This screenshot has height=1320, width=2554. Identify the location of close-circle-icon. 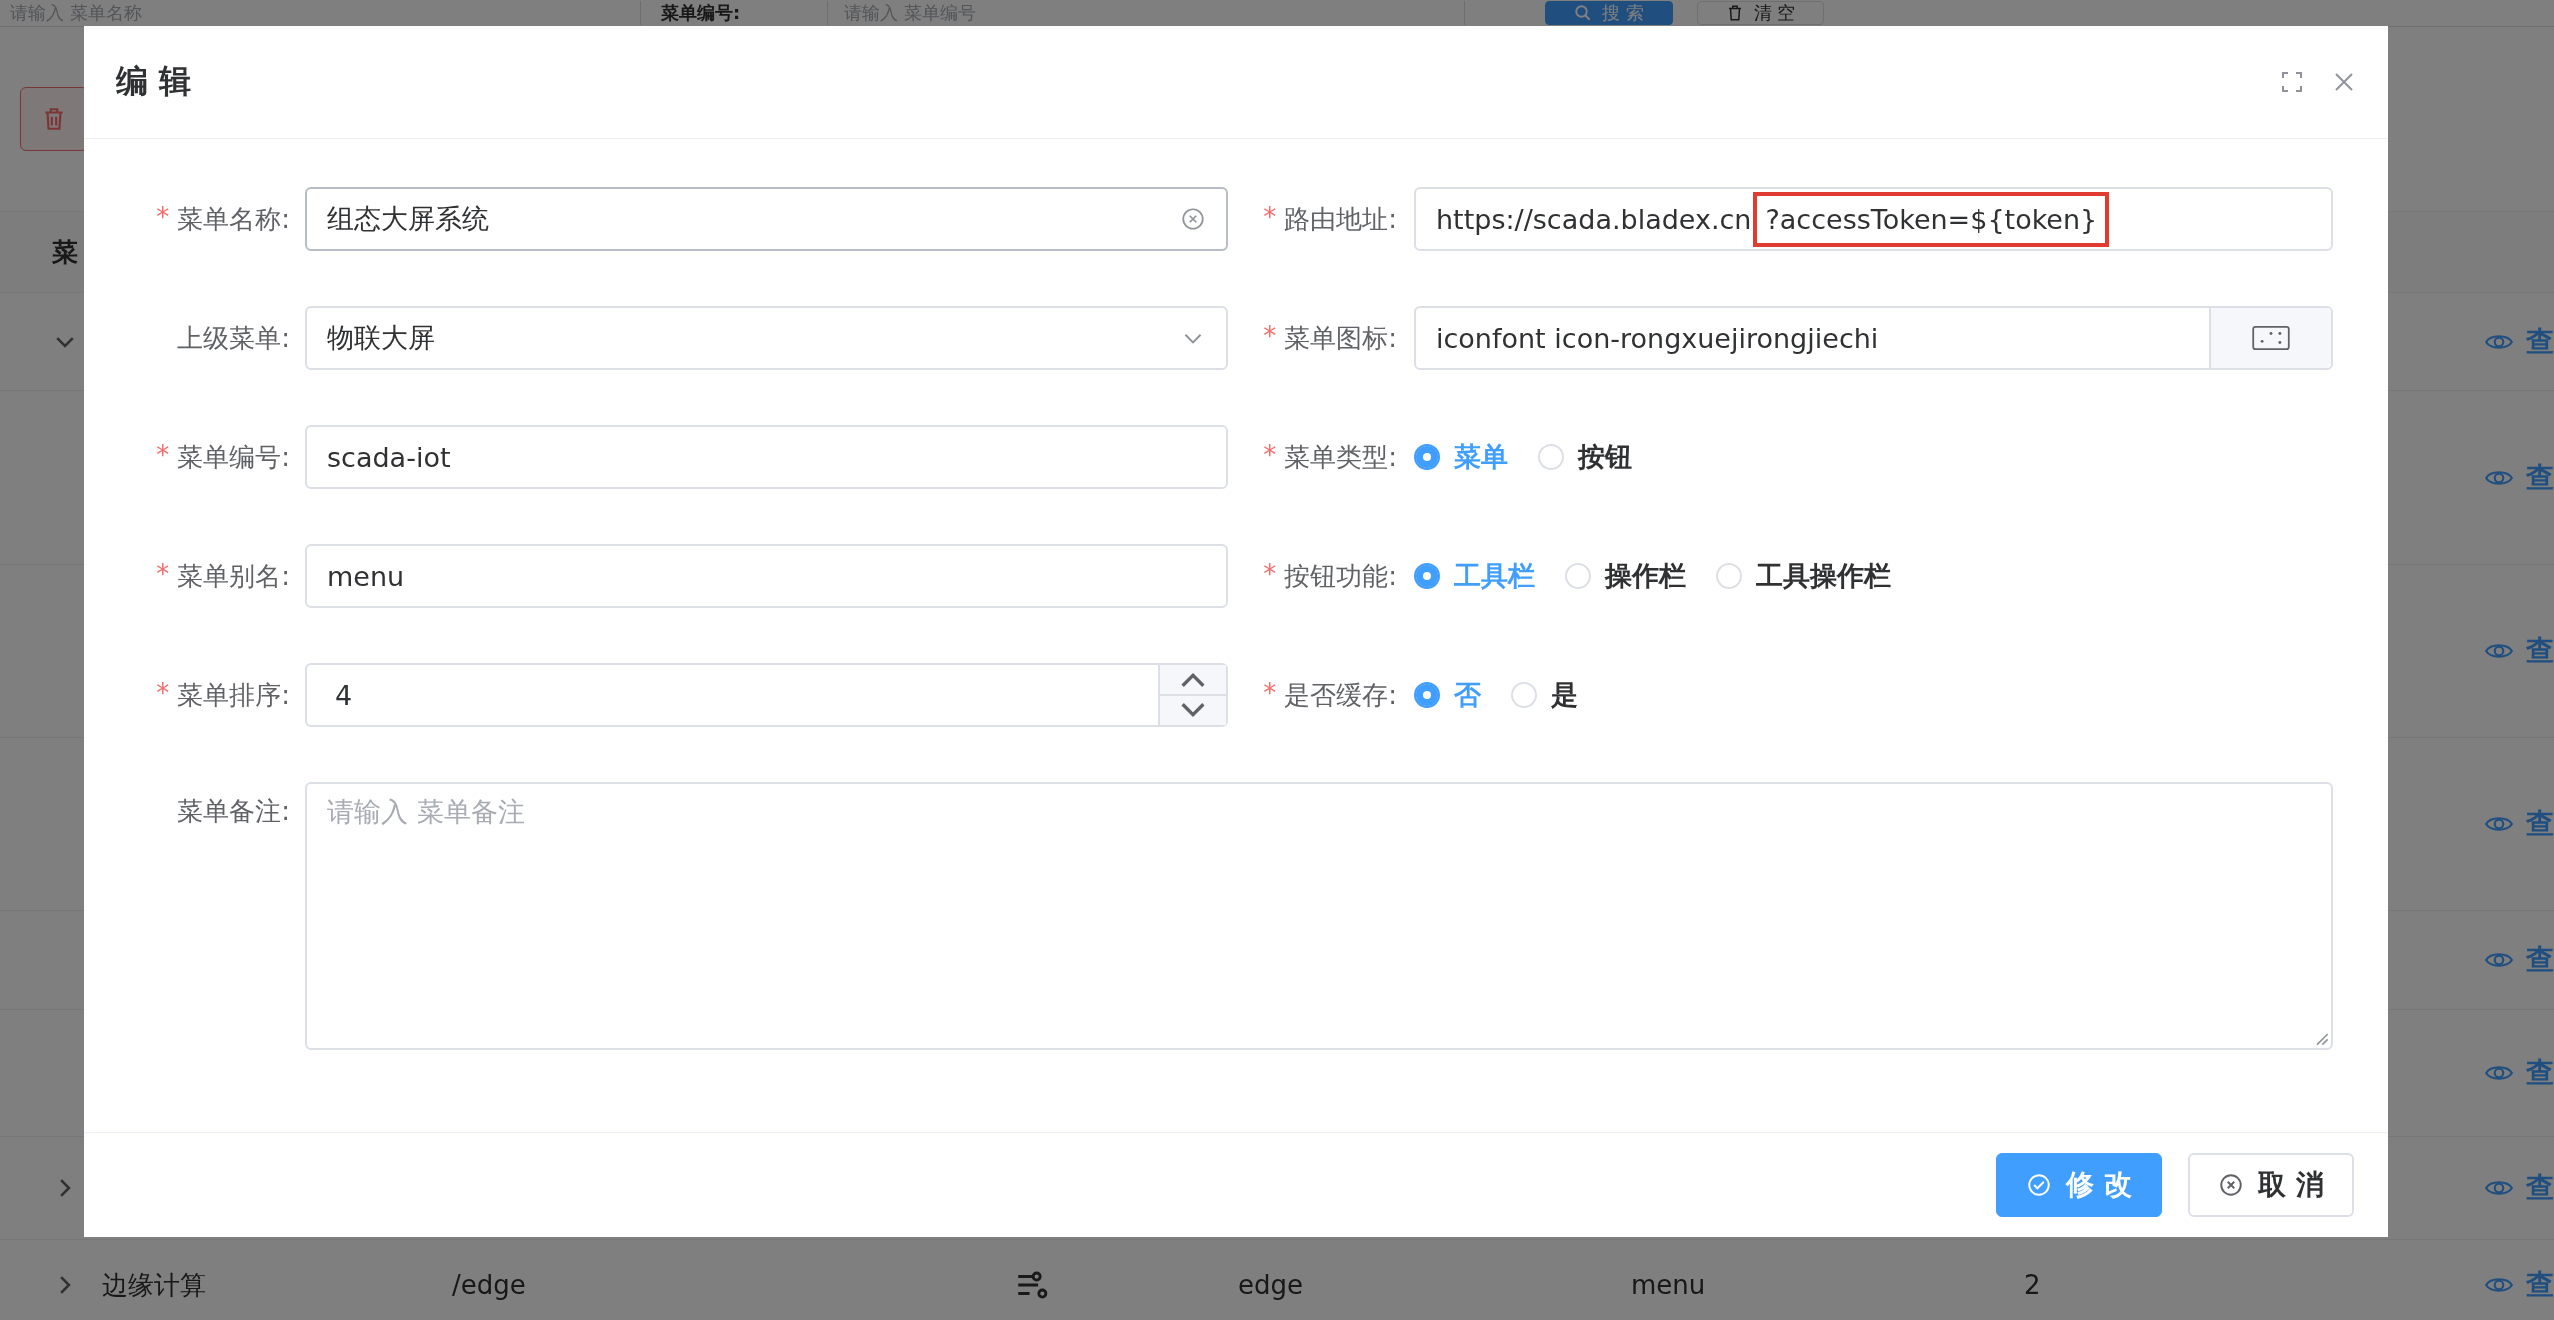
(2231, 1185).